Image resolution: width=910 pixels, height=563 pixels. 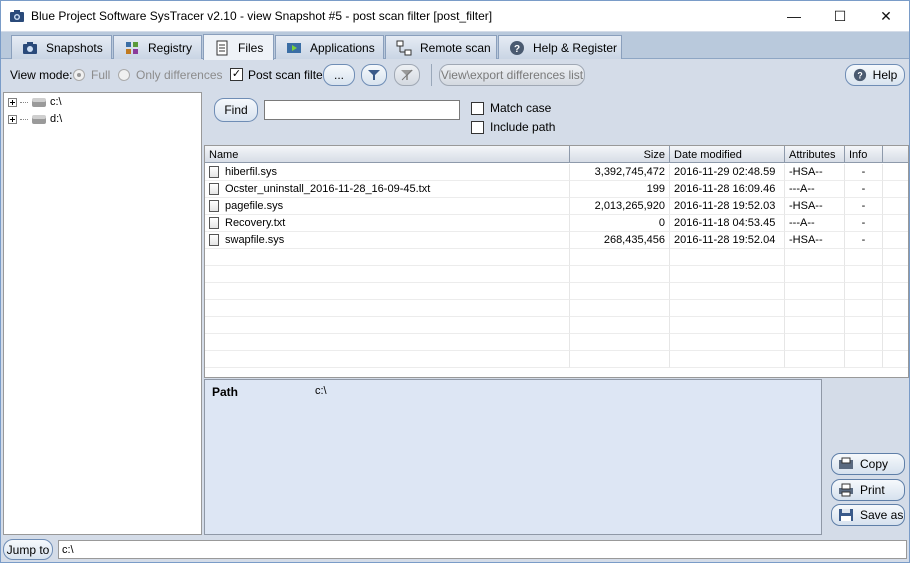 What do you see at coordinates (236, 110) in the screenshot?
I see `find-button: Find` at bounding box center [236, 110].